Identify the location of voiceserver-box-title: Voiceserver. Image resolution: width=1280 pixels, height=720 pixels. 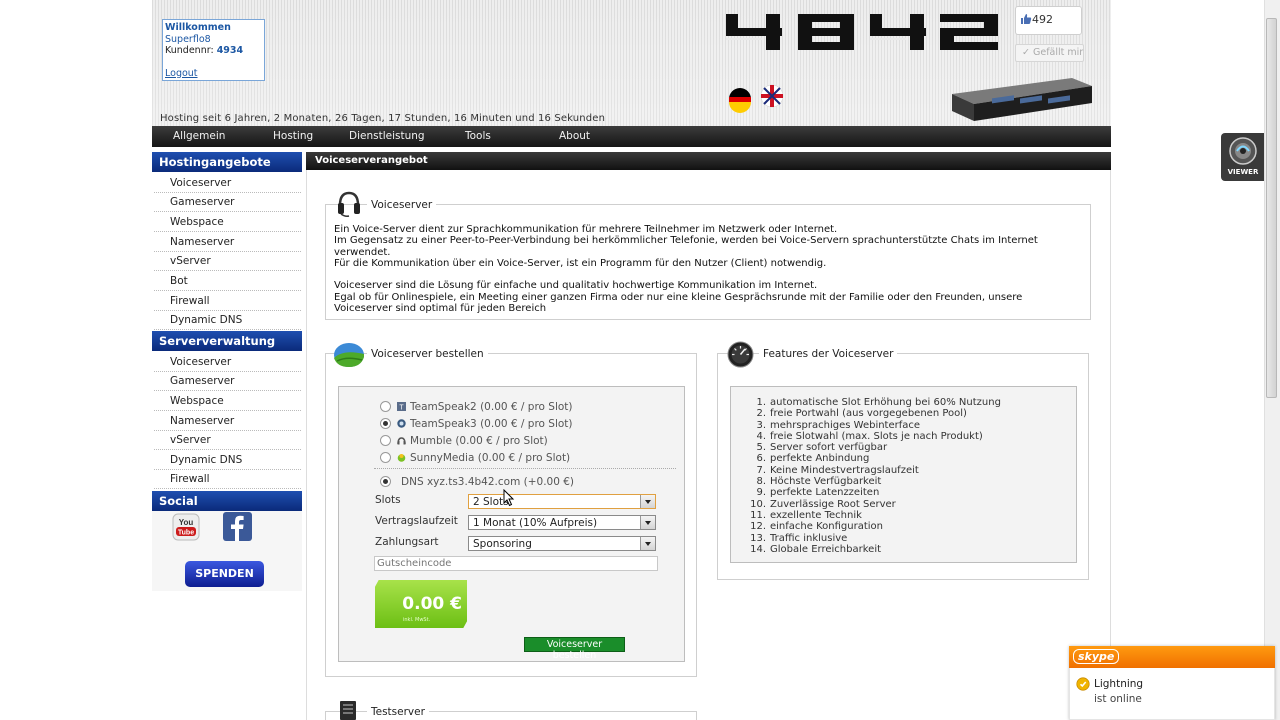
(402, 205).